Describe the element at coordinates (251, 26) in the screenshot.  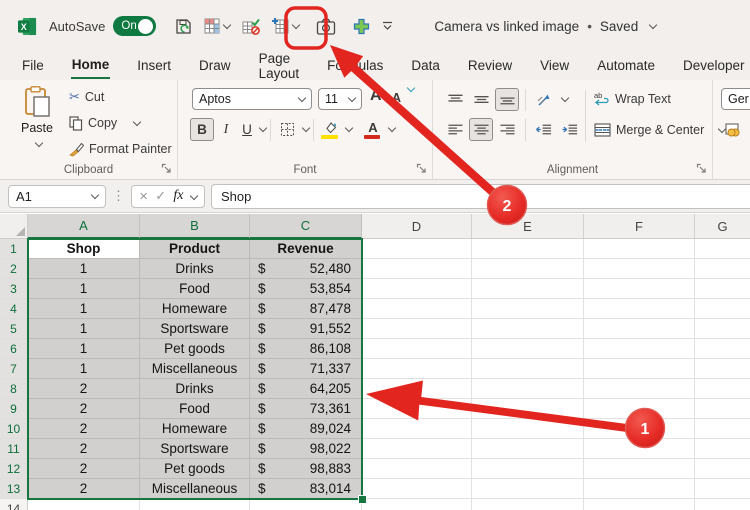
I see `table-check-button` at that location.